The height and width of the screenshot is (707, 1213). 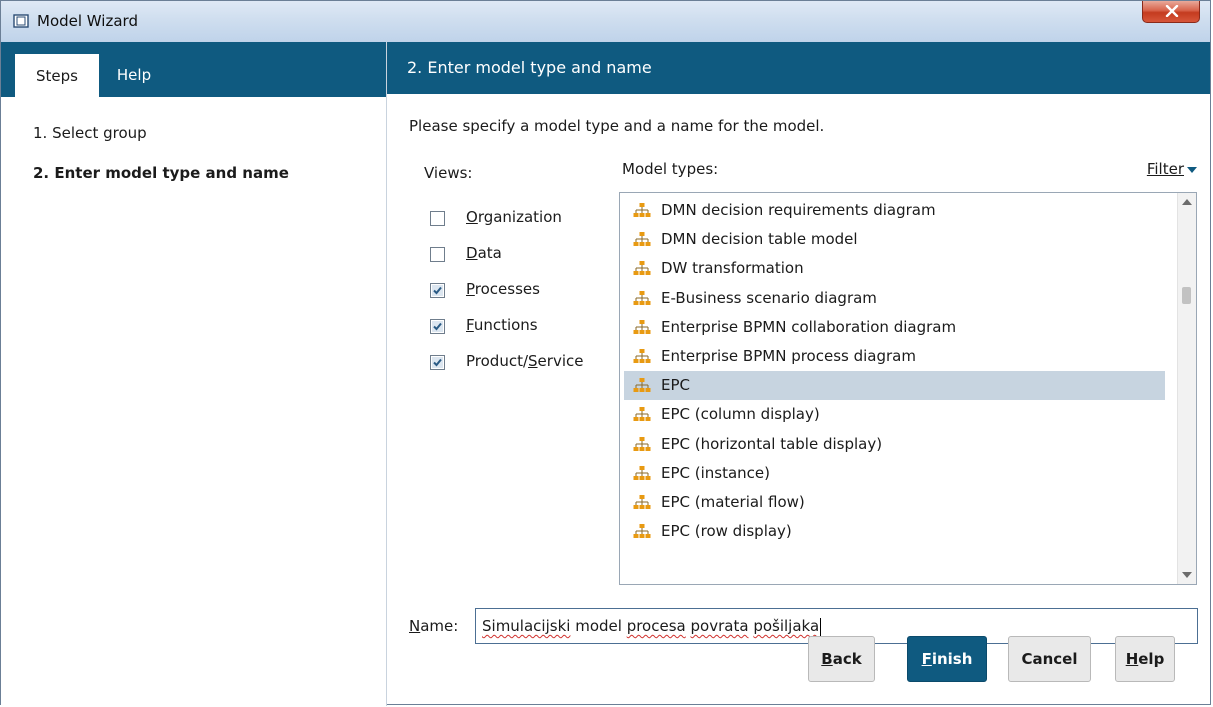 I want to click on close-button, so click(x=1171, y=12).